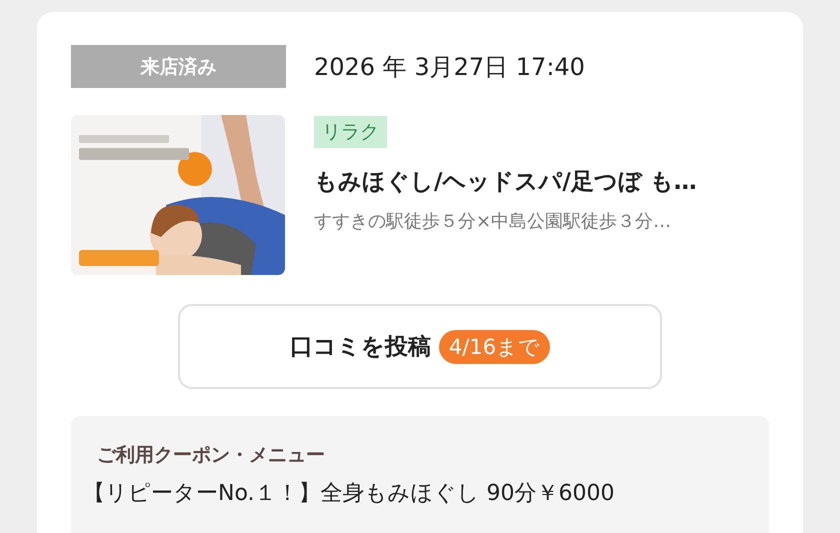  I want to click on visit-datetime: 2026 年 3月27日 17:40, so click(449, 67).